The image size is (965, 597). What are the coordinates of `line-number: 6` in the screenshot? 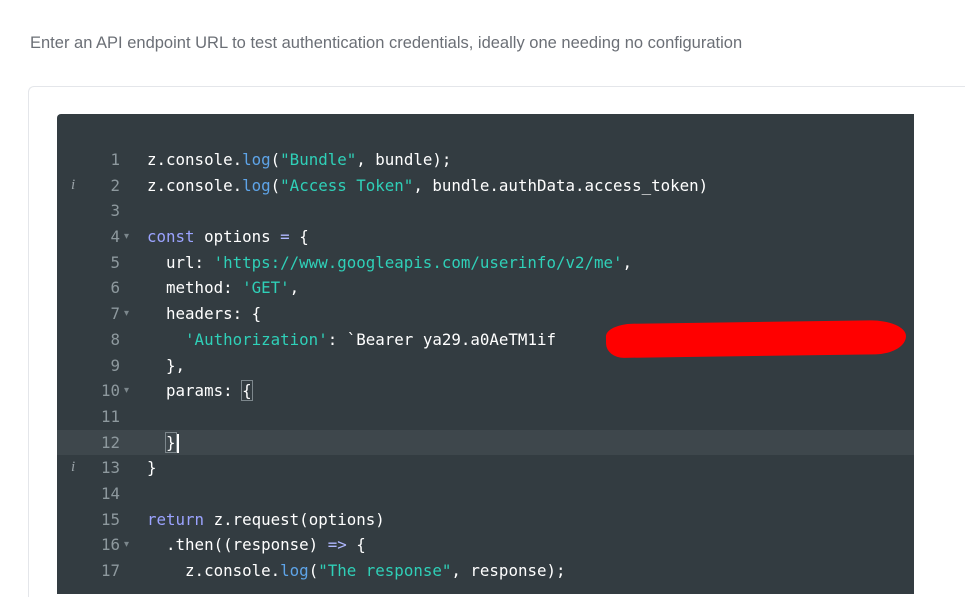 It's located at (115, 288).